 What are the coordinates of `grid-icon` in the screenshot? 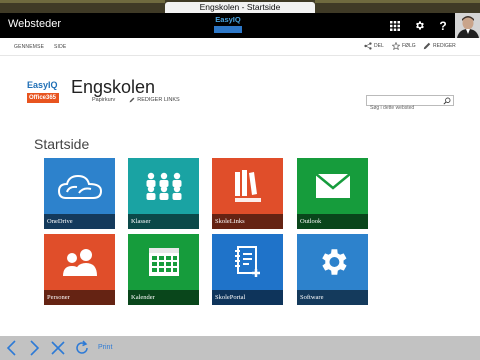 It's located at (395, 25).